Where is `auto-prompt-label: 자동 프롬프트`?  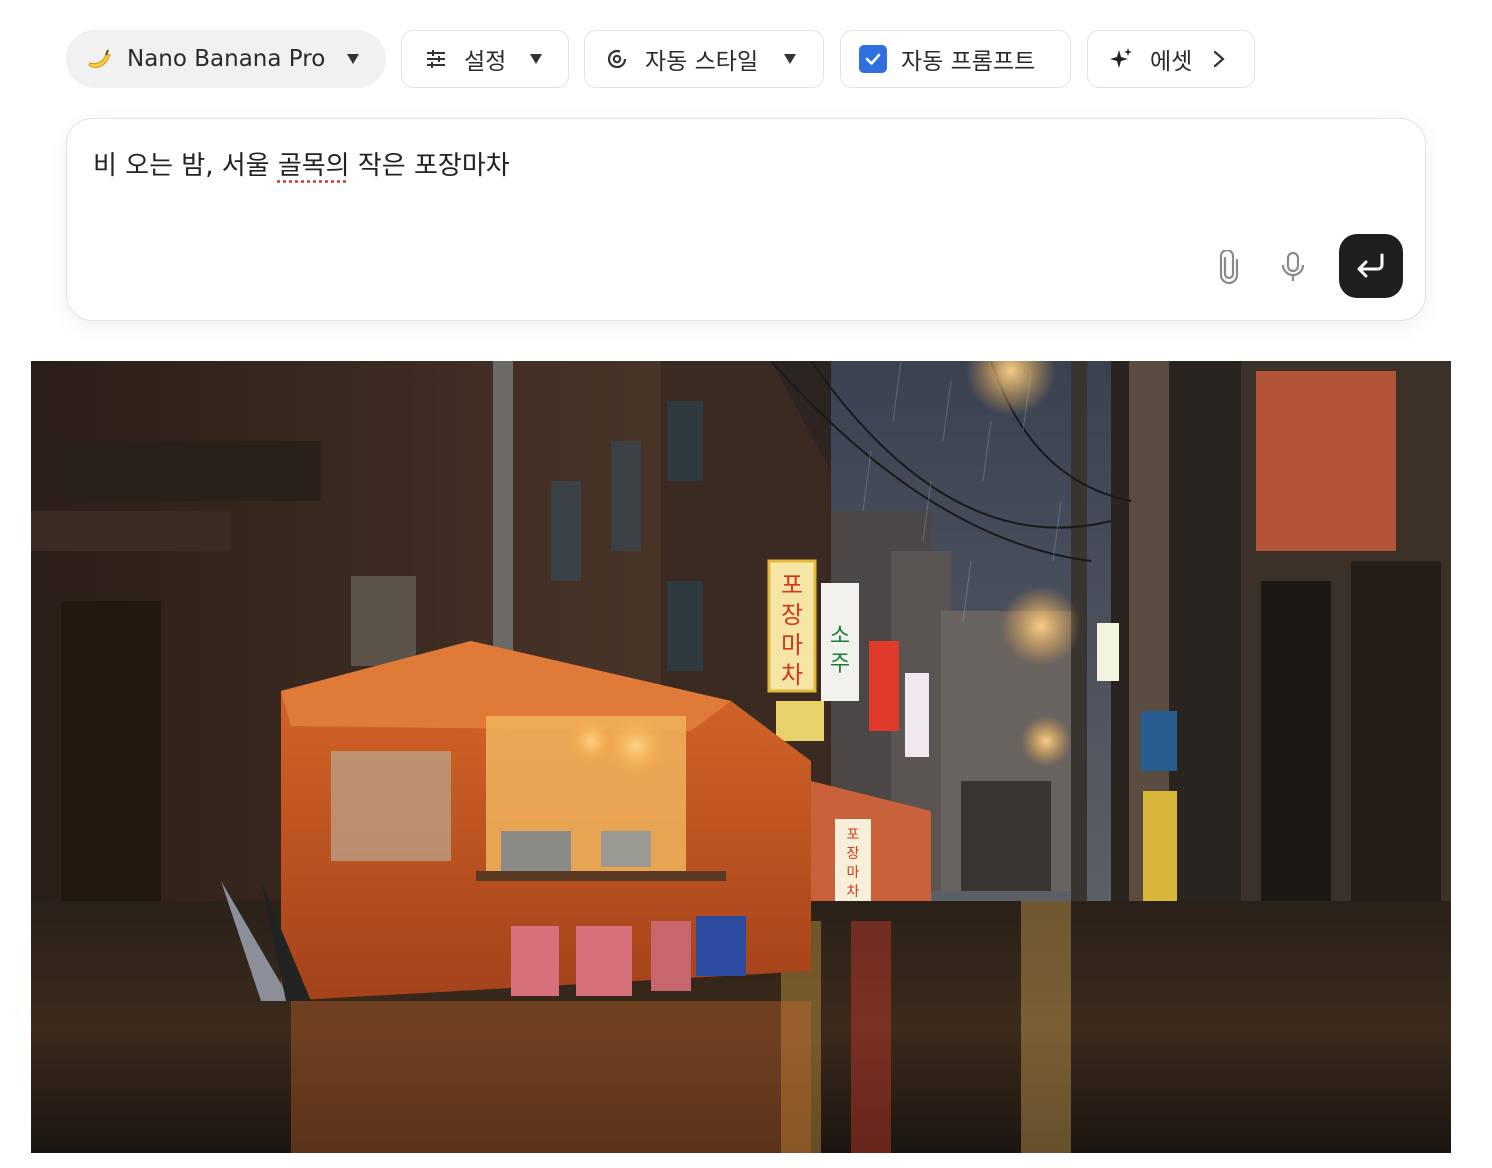
auto-prompt-label: 자동 프롬프트 is located at coordinates (968, 62).